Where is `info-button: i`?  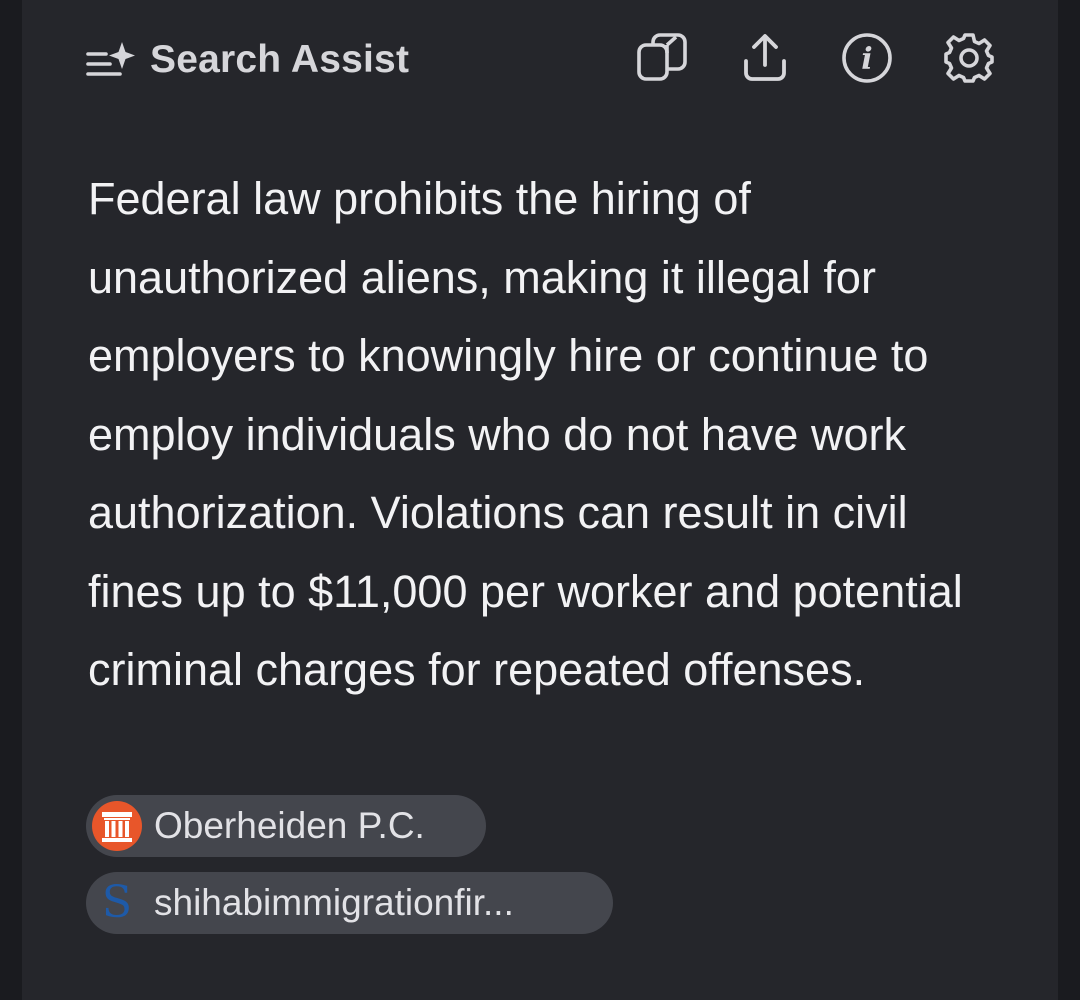 info-button: i is located at coordinates (867, 60).